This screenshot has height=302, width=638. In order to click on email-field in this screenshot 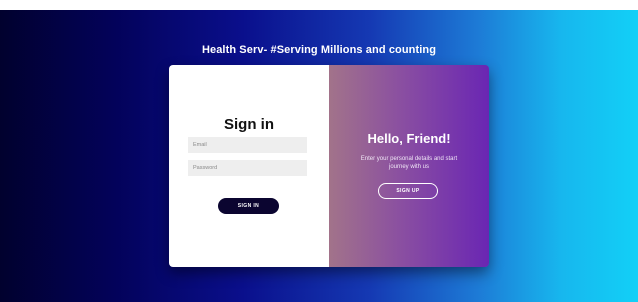, I will do `click(247, 145)`.